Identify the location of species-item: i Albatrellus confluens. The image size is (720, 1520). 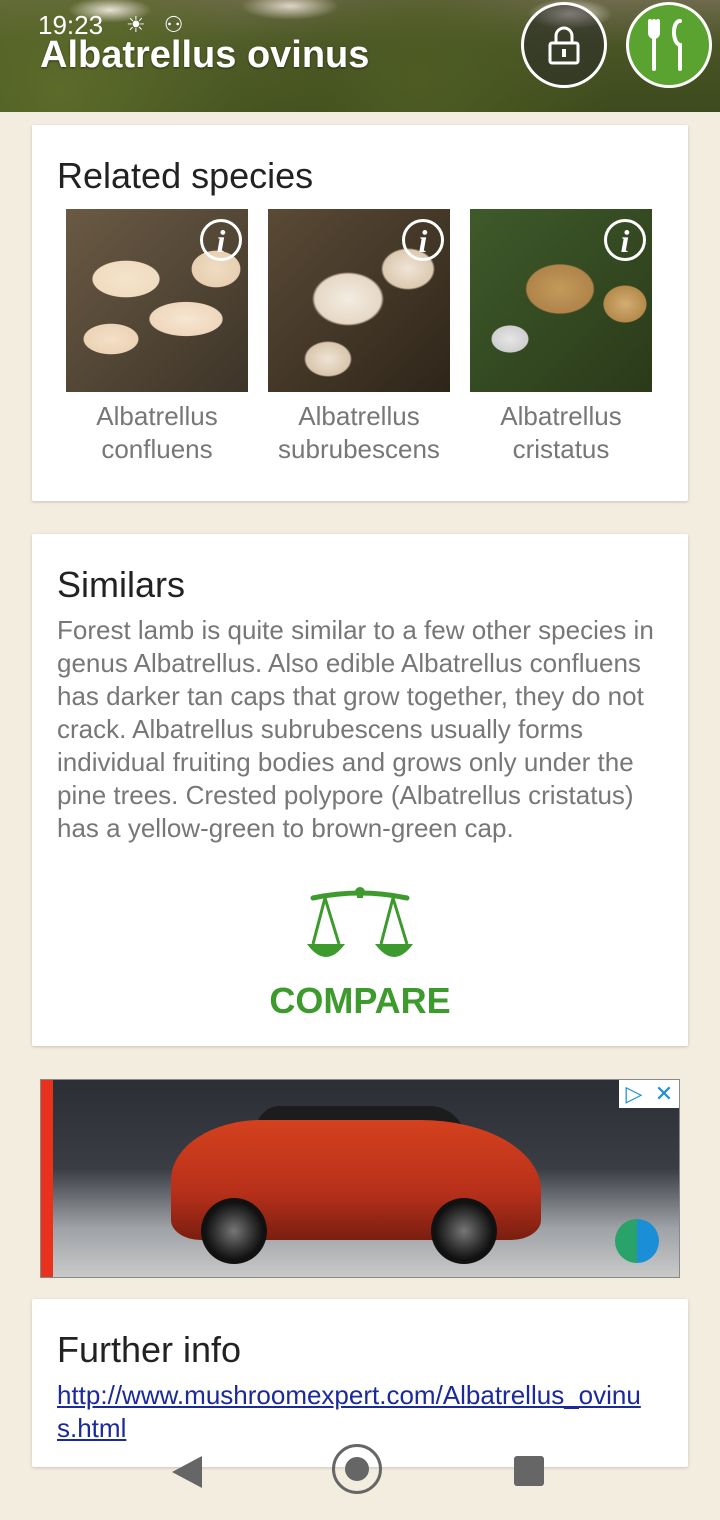
(157, 337).